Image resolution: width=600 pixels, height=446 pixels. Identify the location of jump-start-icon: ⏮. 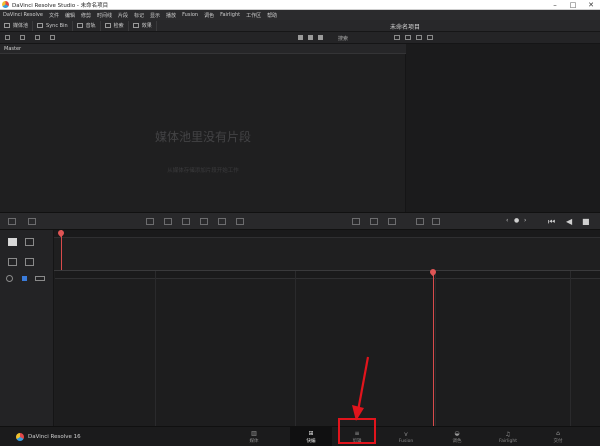
(551, 222).